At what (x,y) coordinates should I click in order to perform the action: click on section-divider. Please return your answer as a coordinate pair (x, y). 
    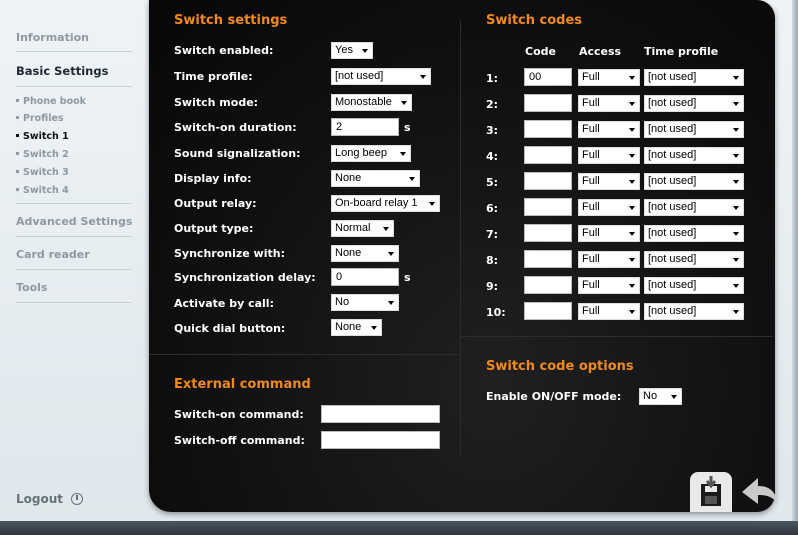
    Looking at the image, I should click on (617, 336).